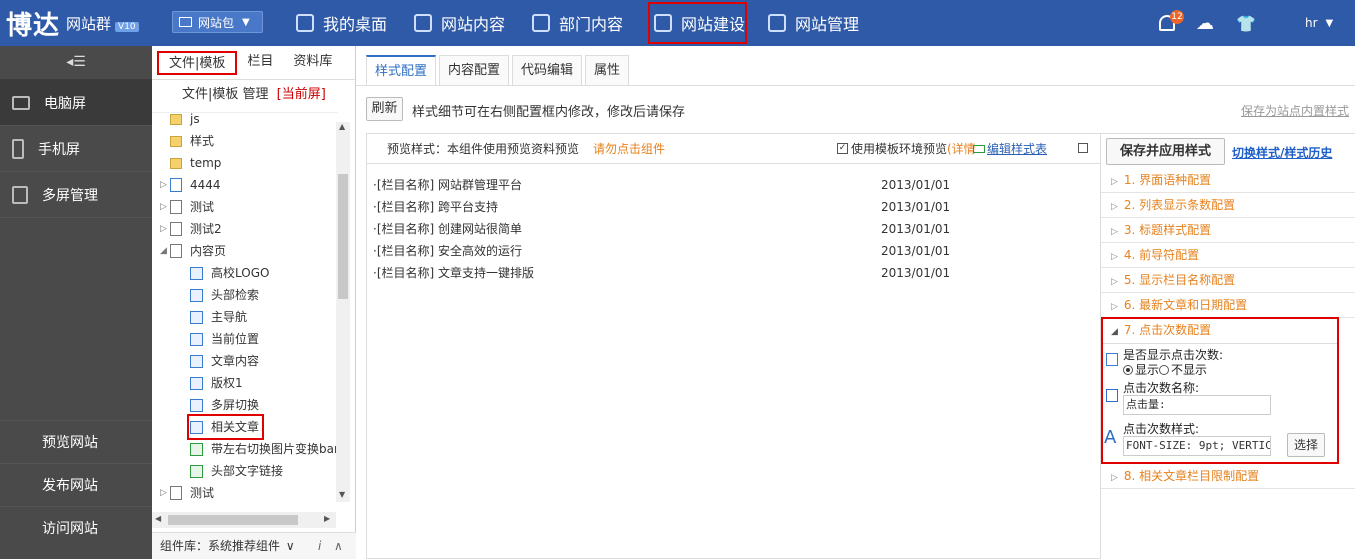 Image resolution: width=1355 pixels, height=559 pixels. What do you see at coordinates (1017, 149) in the screenshot?
I see `edit-stylesheet-link: 编辑样式表` at bounding box center [1017, 149].